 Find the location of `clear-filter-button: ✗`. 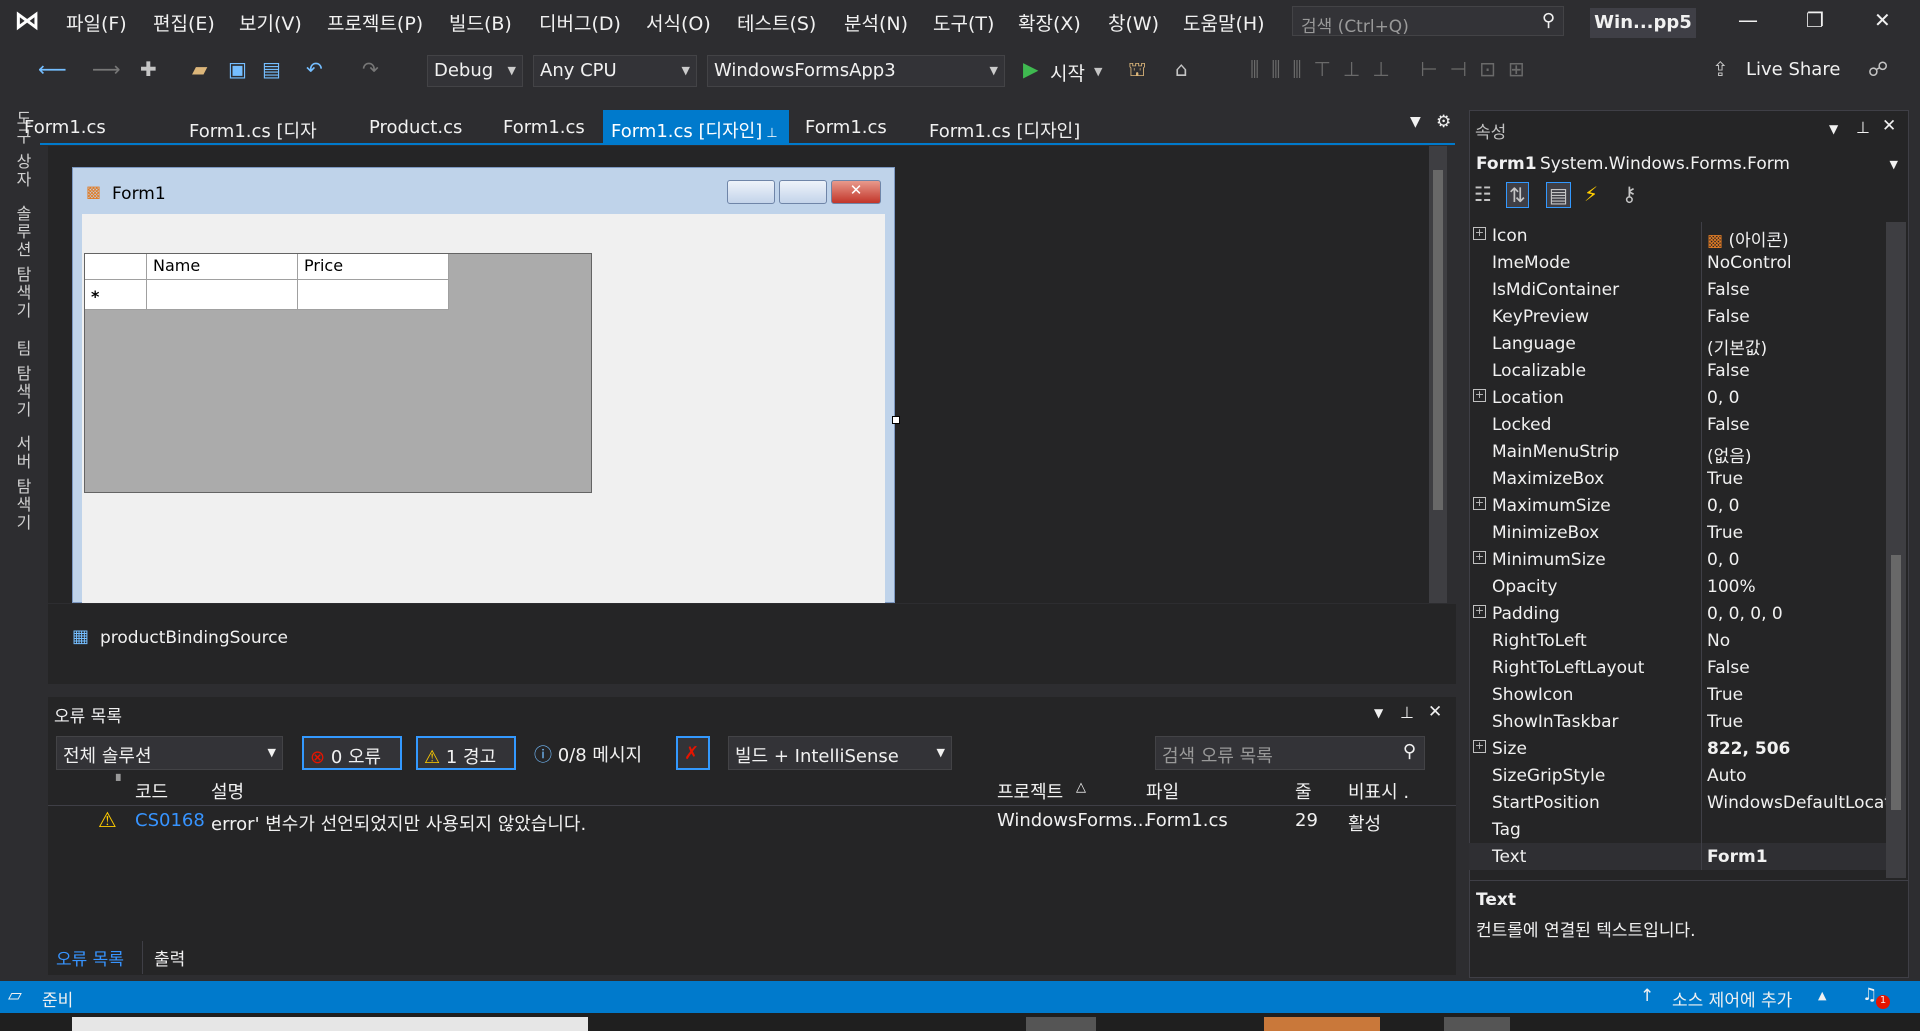

clear-filter-button: ✗ is located at coordinates (693, 753).